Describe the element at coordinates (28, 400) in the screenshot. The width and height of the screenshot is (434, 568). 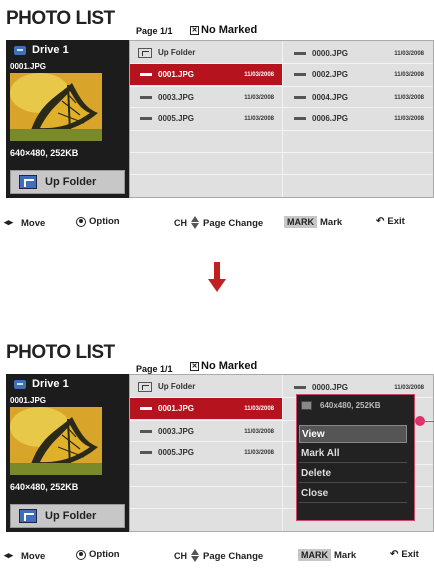
I see `preview-filename: 0001.JPG` at that location.